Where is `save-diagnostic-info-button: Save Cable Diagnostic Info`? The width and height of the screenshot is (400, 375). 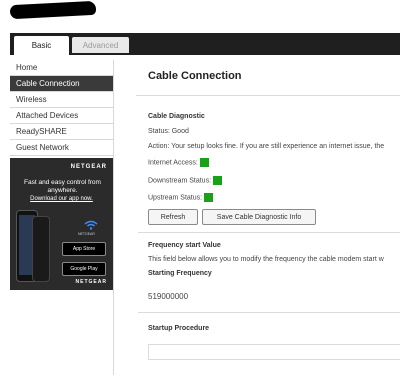 save-diagnostic-info-button: Save Cable Diagnostic Info is located at coordinates (259, 217).